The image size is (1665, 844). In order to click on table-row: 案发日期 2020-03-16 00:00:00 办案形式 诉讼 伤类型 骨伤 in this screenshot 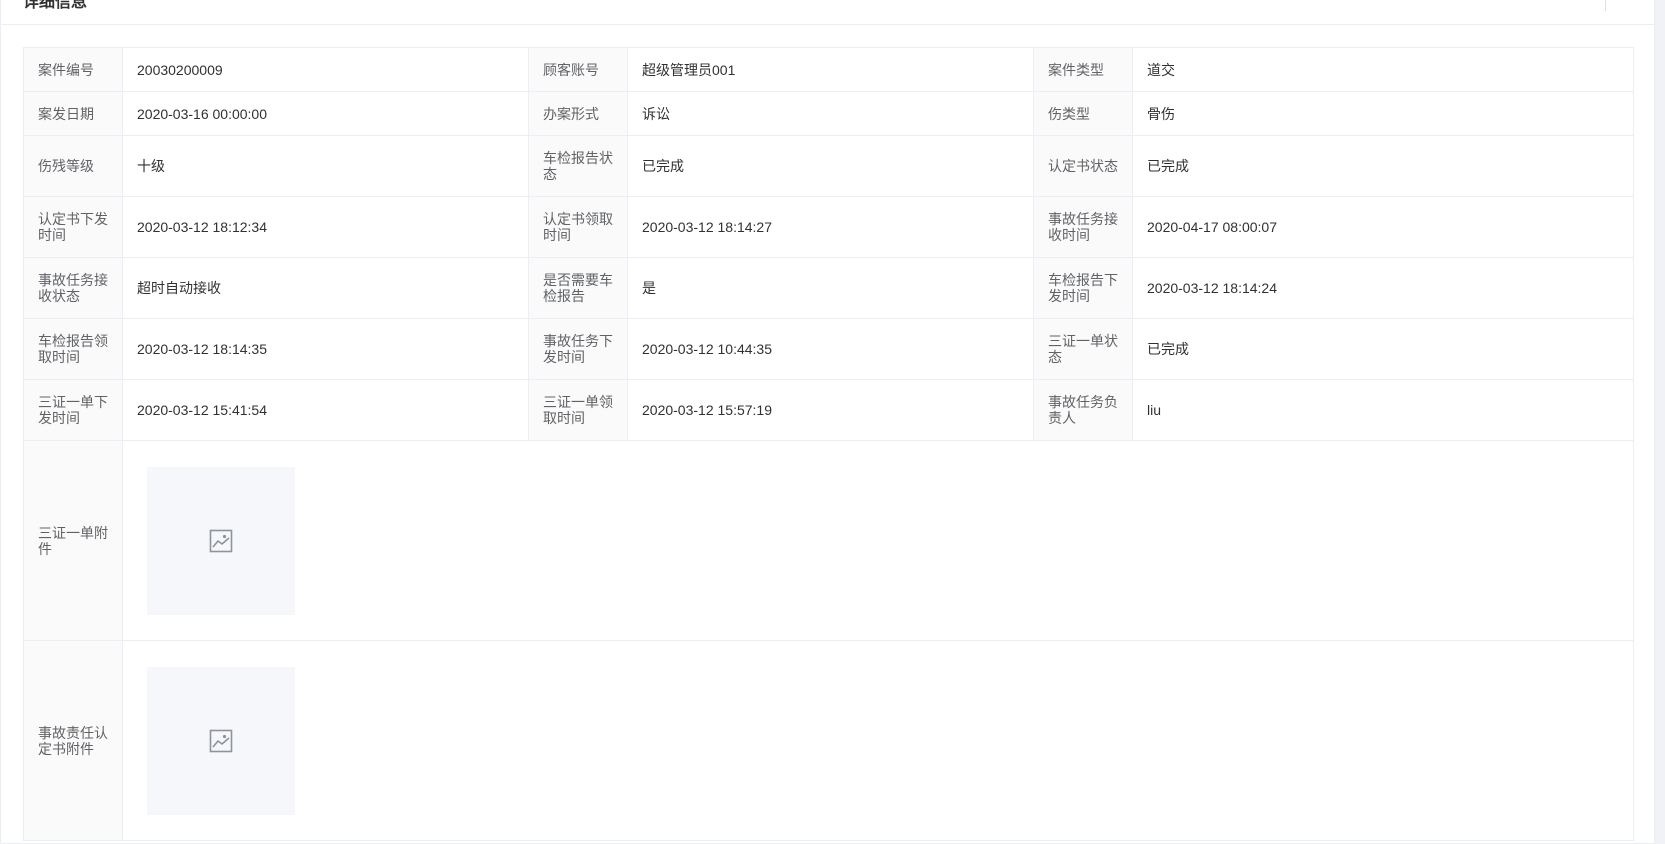, I will do `click(828, 113)`.